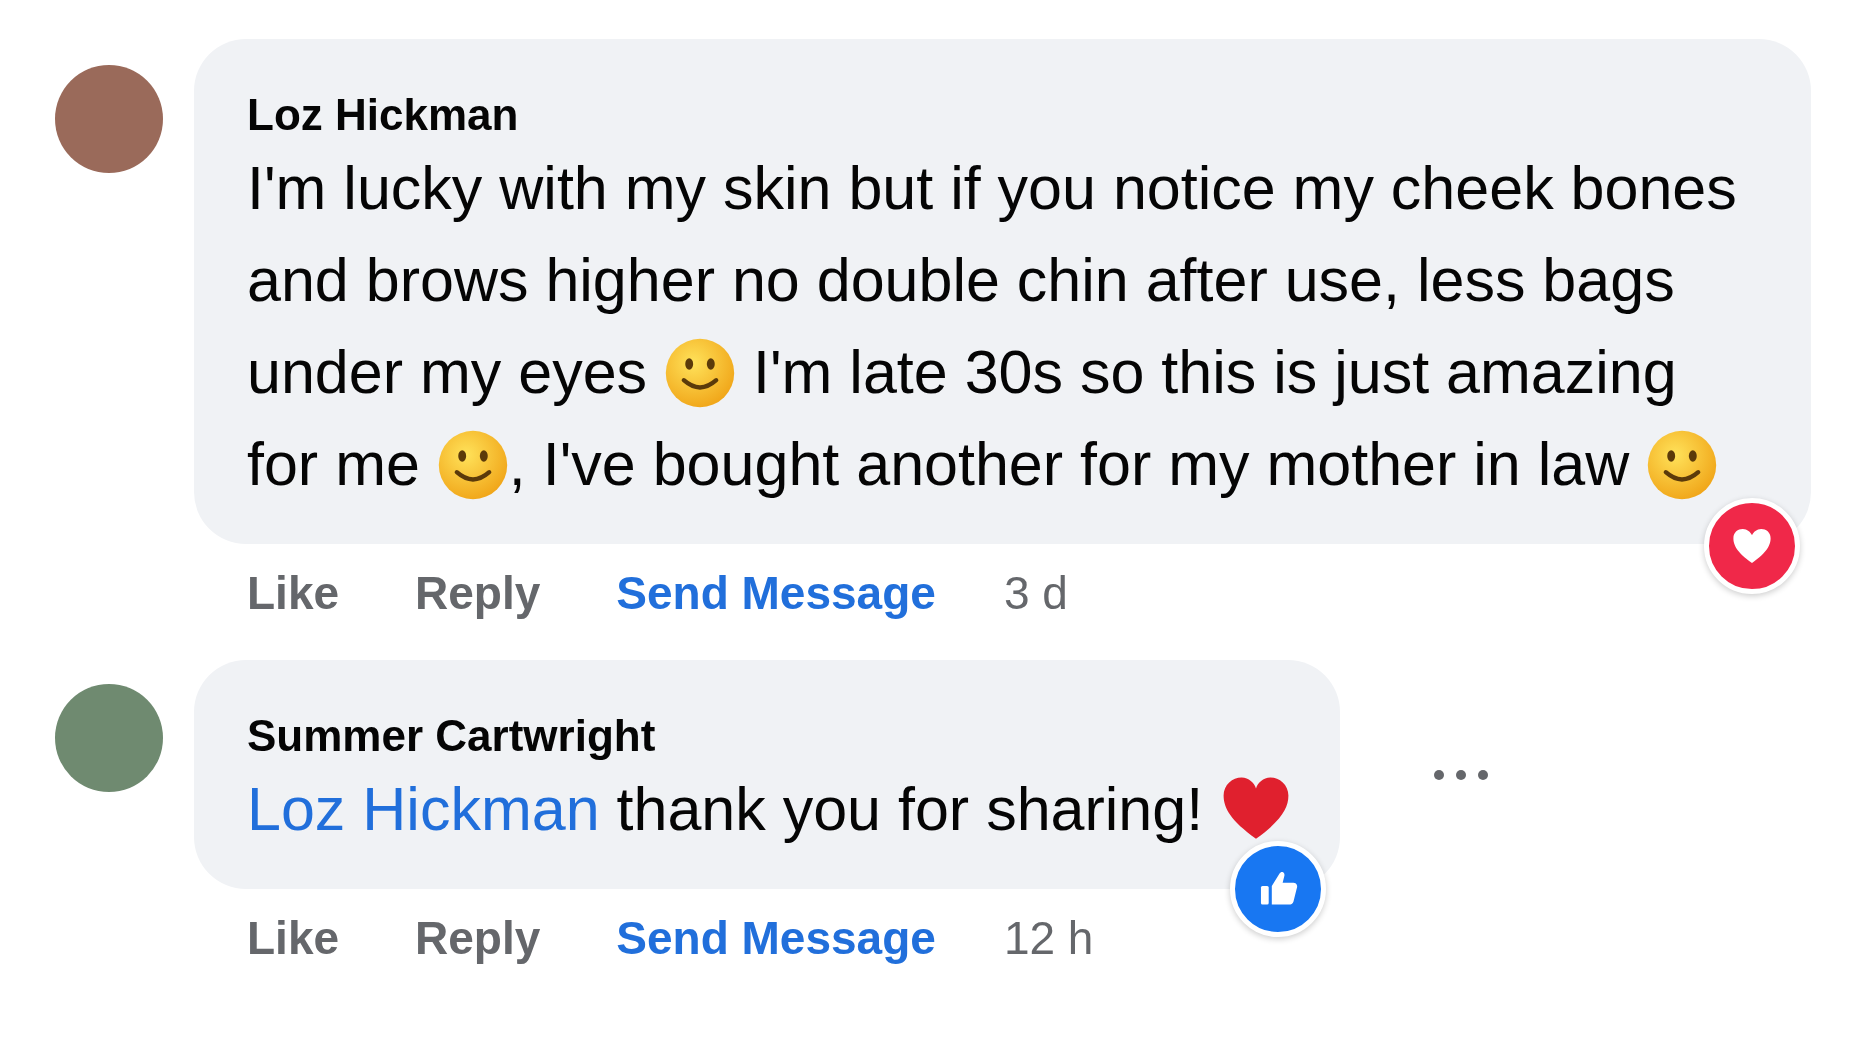  What do you see at coordinates (1048, 938) in the screenshot?
I see `timestamp: 12 h` at bounding box center [1048, 938].